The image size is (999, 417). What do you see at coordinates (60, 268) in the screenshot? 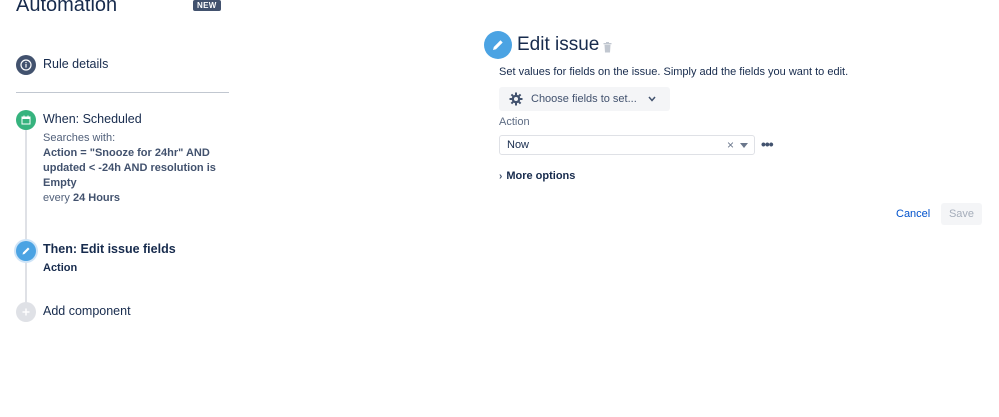
I see `action-subtitle: Action` at bounding box center [60, 268].